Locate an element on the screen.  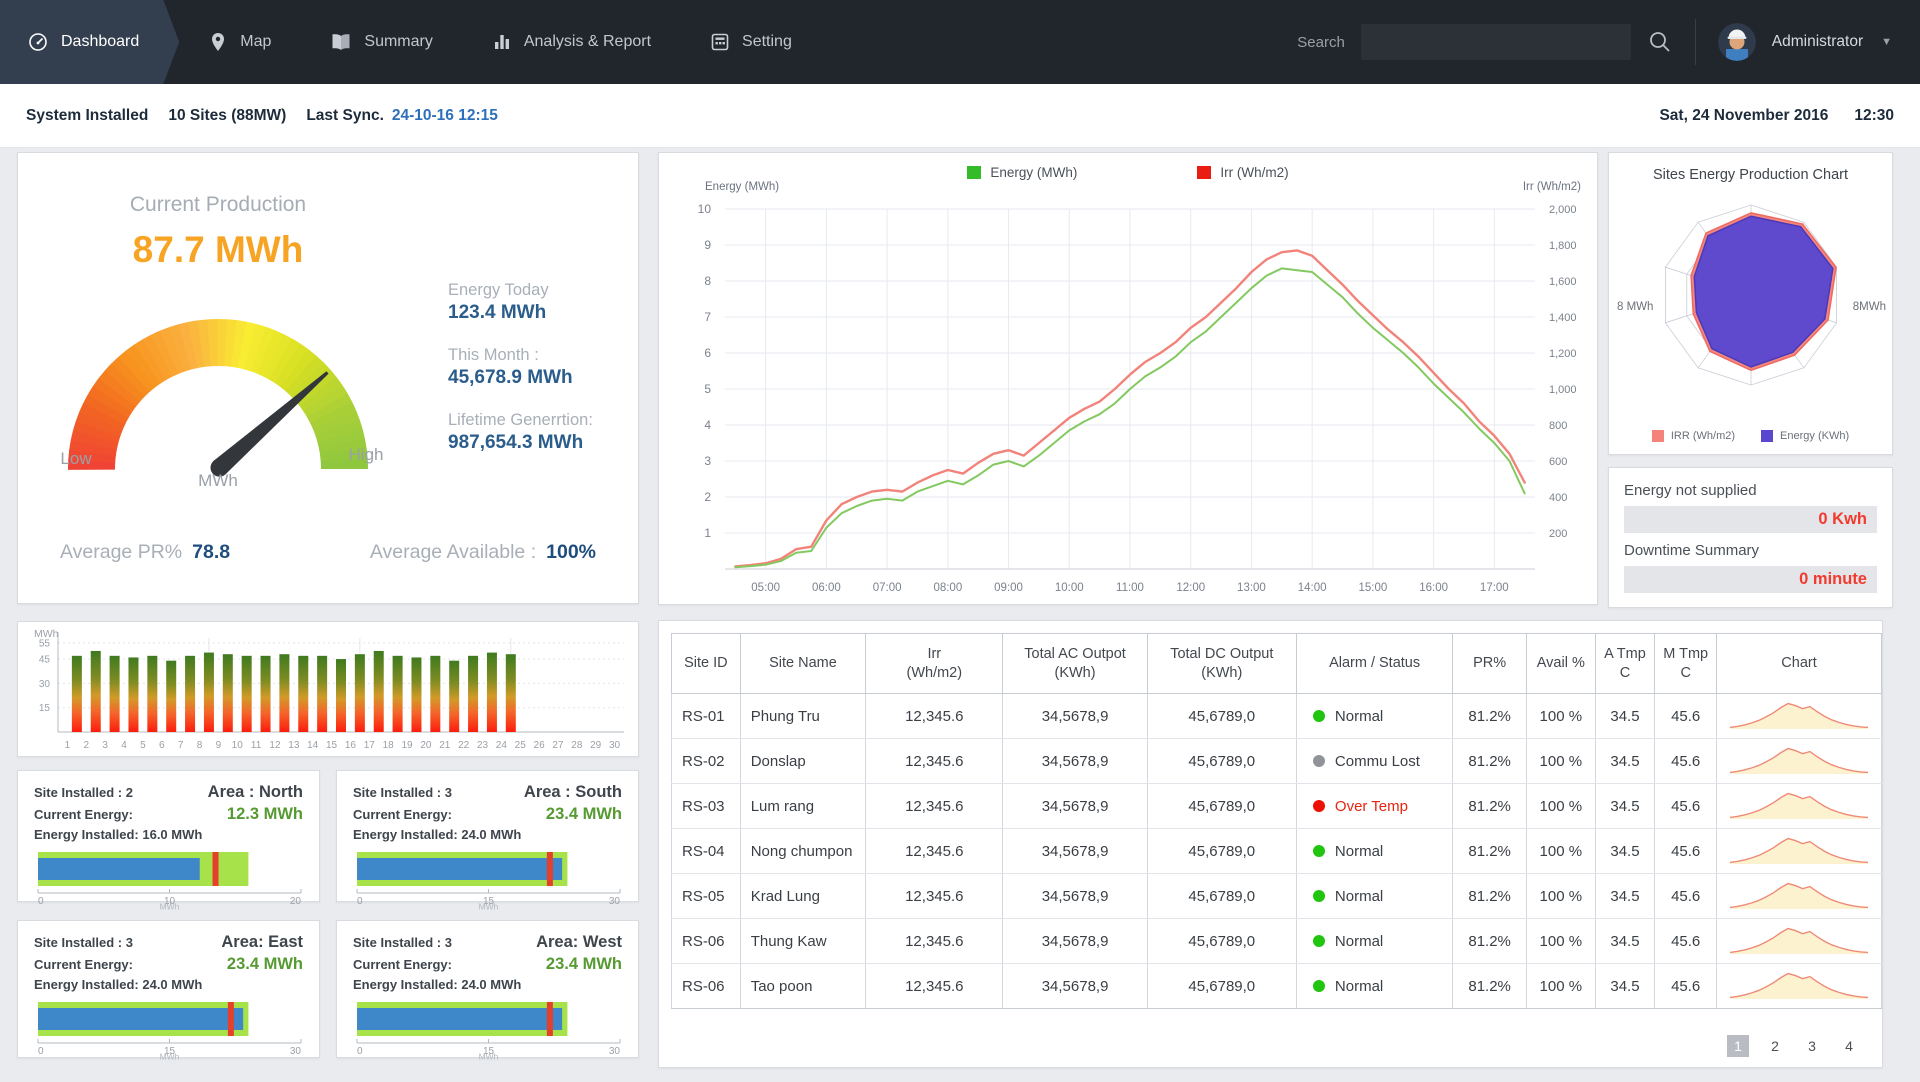
search-input is located at coordinates (1495, 42).